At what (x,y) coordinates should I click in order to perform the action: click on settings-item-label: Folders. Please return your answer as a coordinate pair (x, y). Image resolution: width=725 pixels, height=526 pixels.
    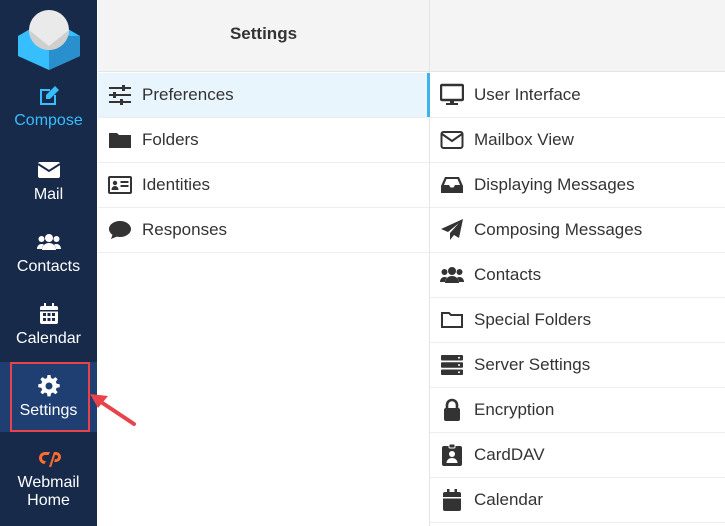
    Looking at the image, I should click on (170, 139).